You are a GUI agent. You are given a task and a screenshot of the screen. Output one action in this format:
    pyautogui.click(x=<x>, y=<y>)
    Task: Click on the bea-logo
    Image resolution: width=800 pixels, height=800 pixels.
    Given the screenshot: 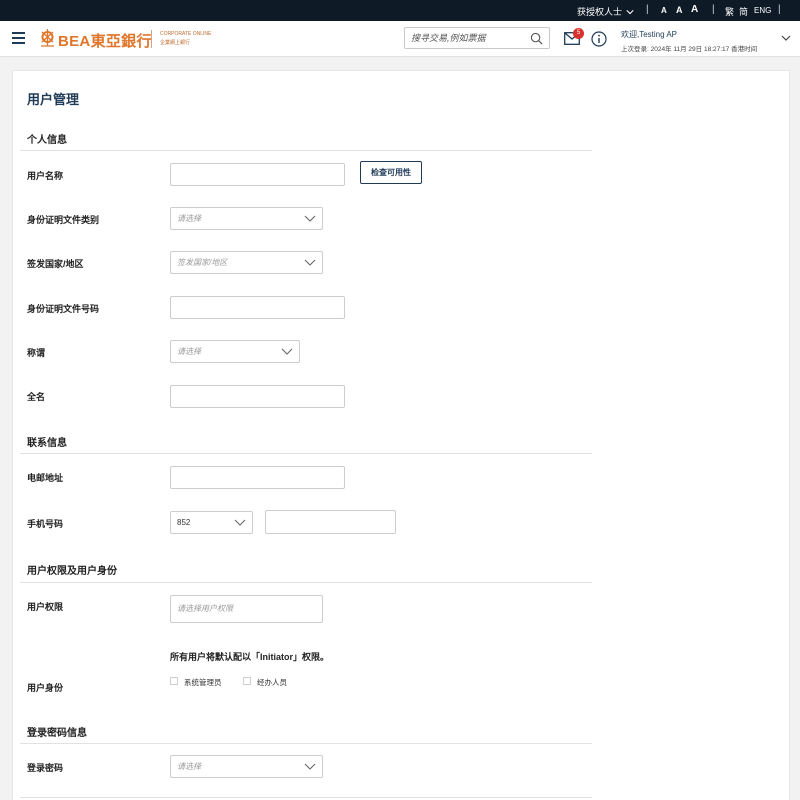 What is the action you would take?
    pyautogui.click(x=47, y=38)
    